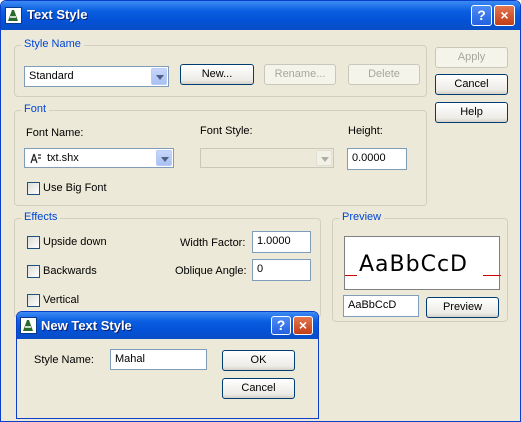 The height and width of the screenshot is (422, 521). What do you see at coordinates (33, 300) in the screenshot?
I see `vertical-checkbox` at bounding box center [33, 300].